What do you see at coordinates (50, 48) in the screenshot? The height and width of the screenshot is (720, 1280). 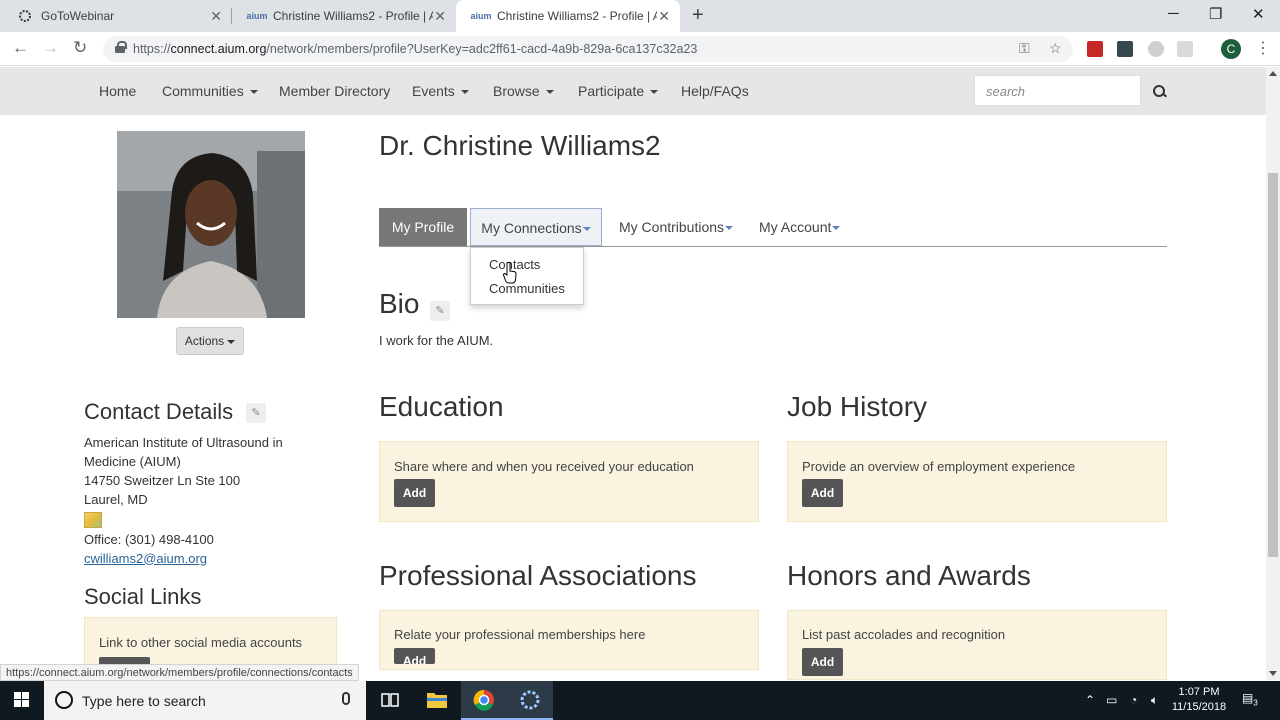 I see `forward-arrow-icon: →` at bounding box center [50, 48].